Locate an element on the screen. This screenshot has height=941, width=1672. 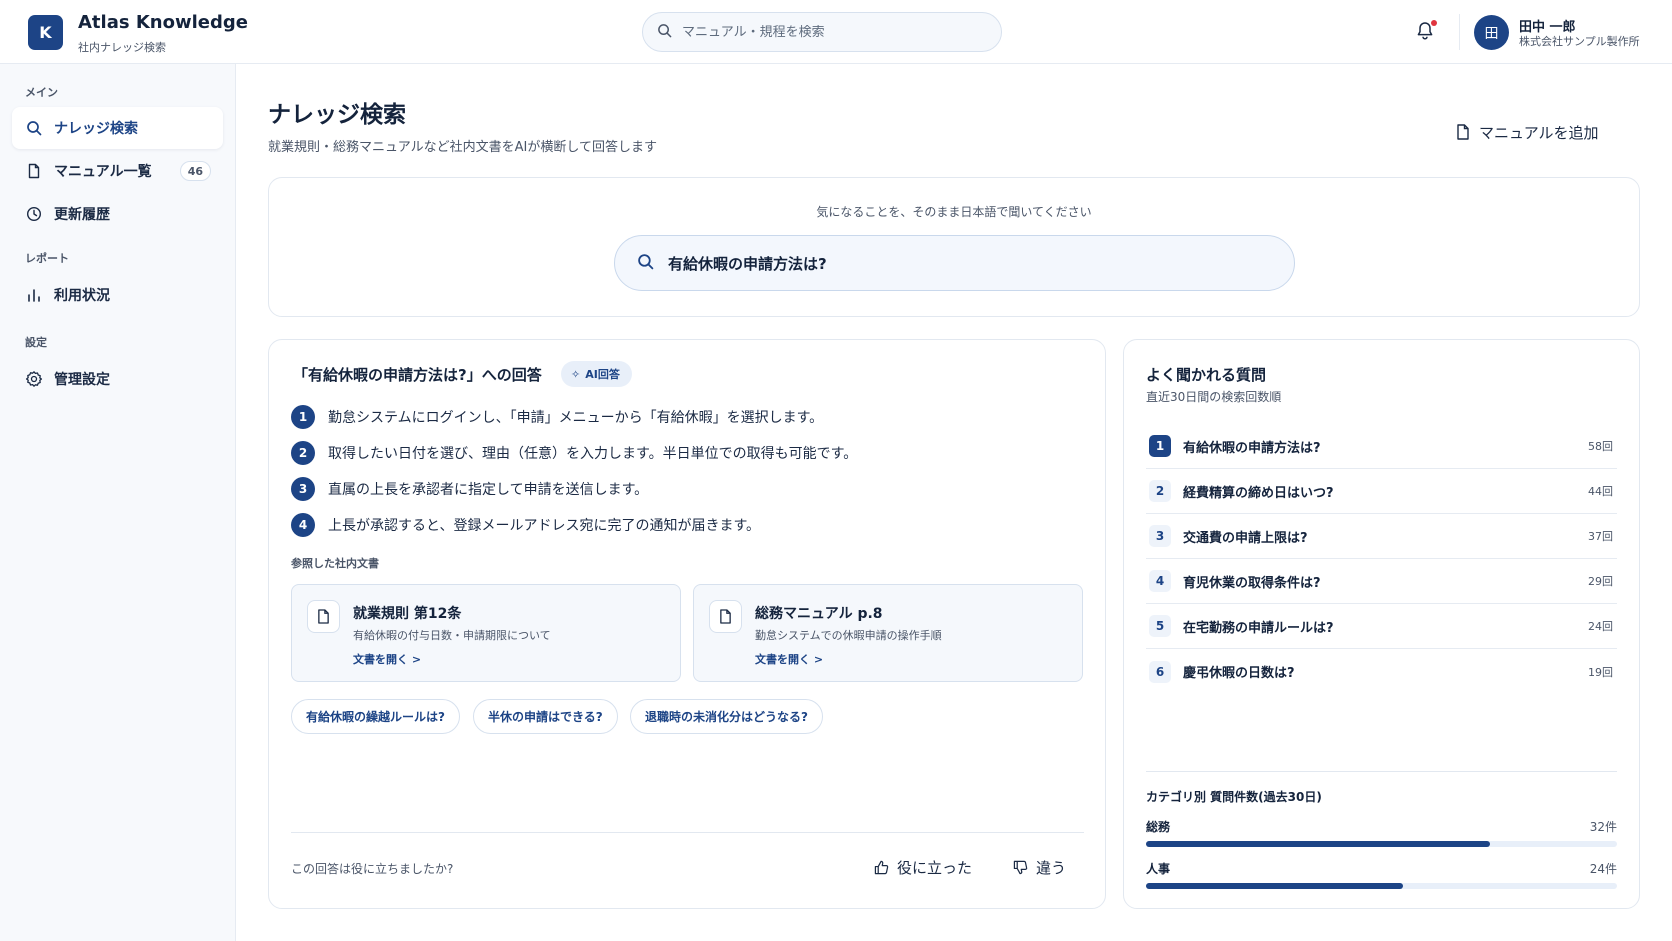
answer-step: 4 上長が承認すると、登録メールアドレス宛に完了の通知が届きます。 is located at coordinates (525, 525).